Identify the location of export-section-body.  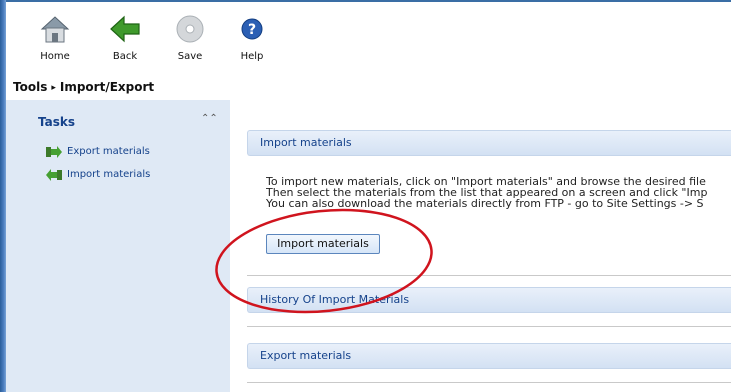
(489, 376).